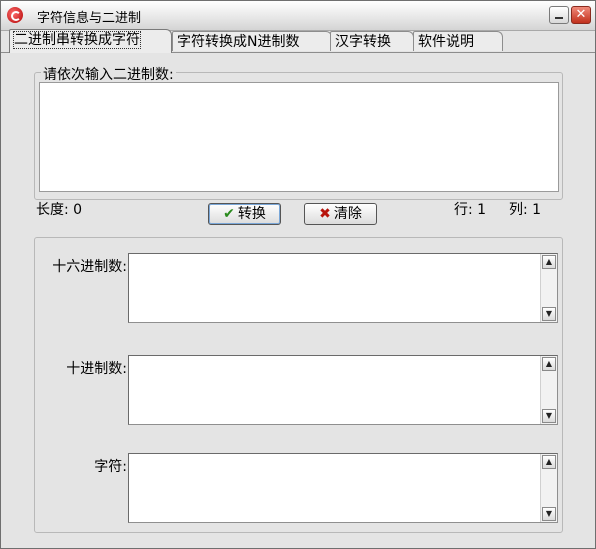  I want to click on column-indicator: 列: 1, so click(525, 209).